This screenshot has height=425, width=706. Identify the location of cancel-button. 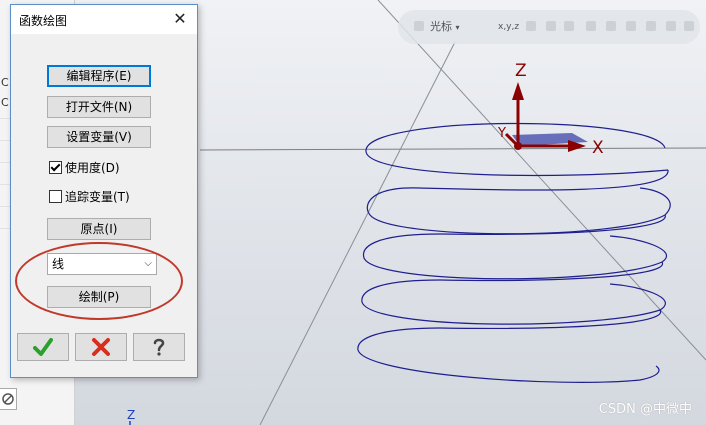
(101, 347).